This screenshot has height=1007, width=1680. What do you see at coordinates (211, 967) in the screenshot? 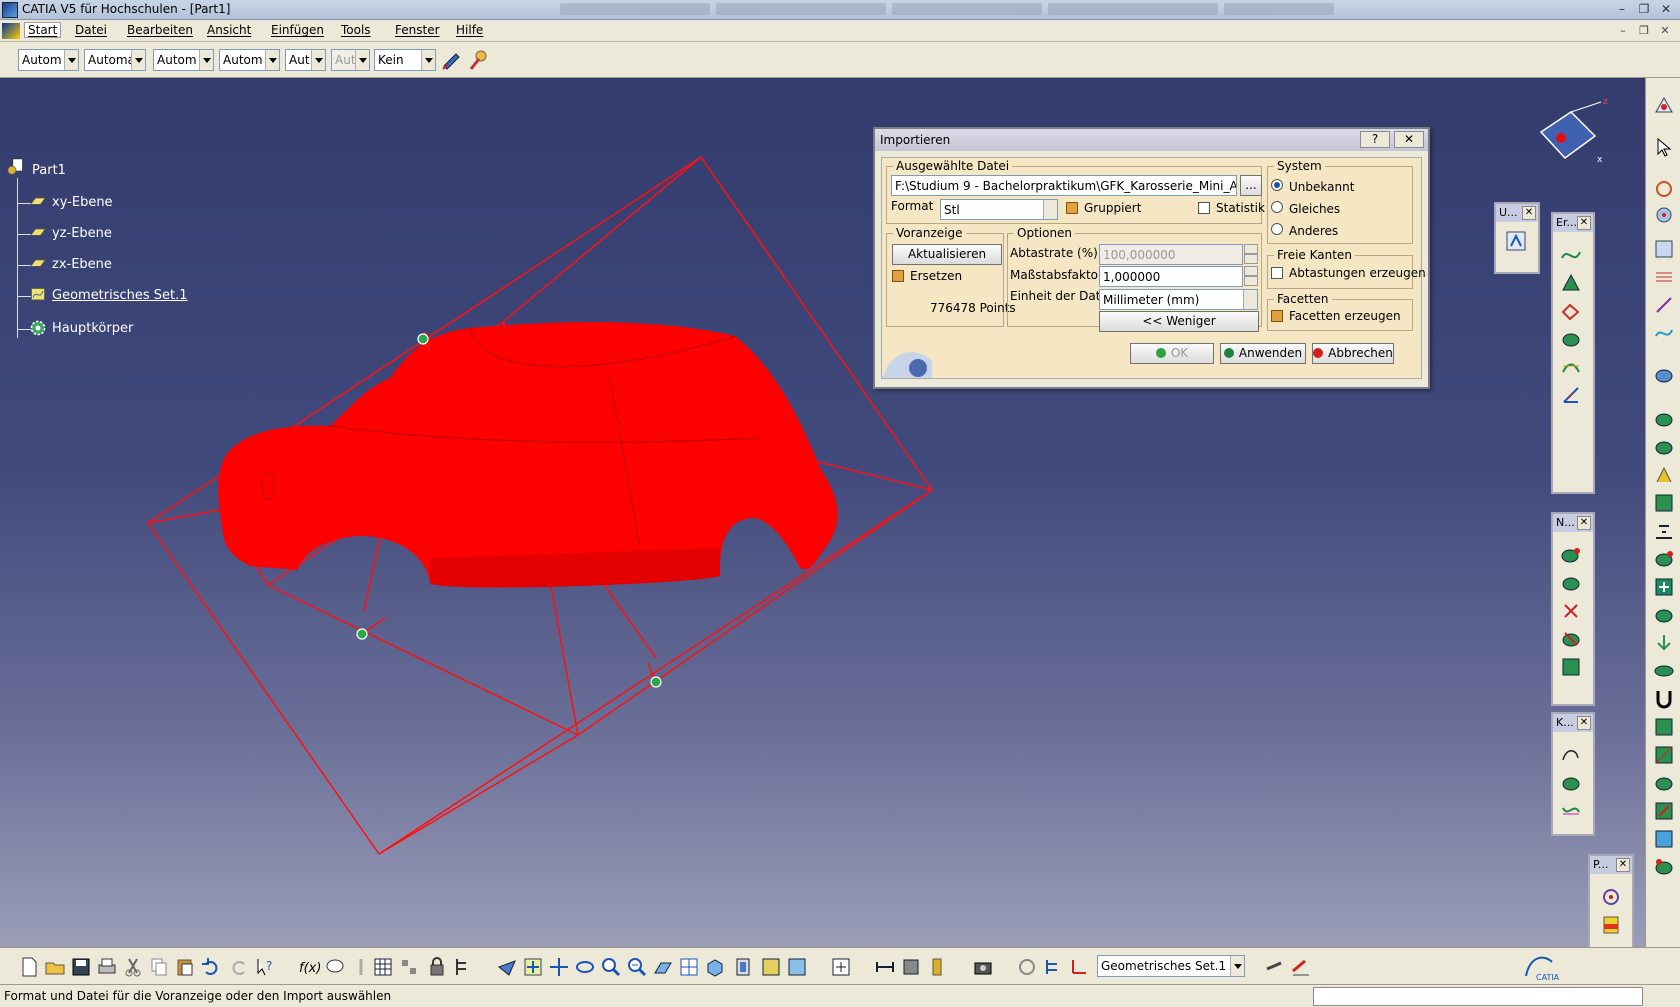
I see `undo-icon` at bounding box center [211, 967].